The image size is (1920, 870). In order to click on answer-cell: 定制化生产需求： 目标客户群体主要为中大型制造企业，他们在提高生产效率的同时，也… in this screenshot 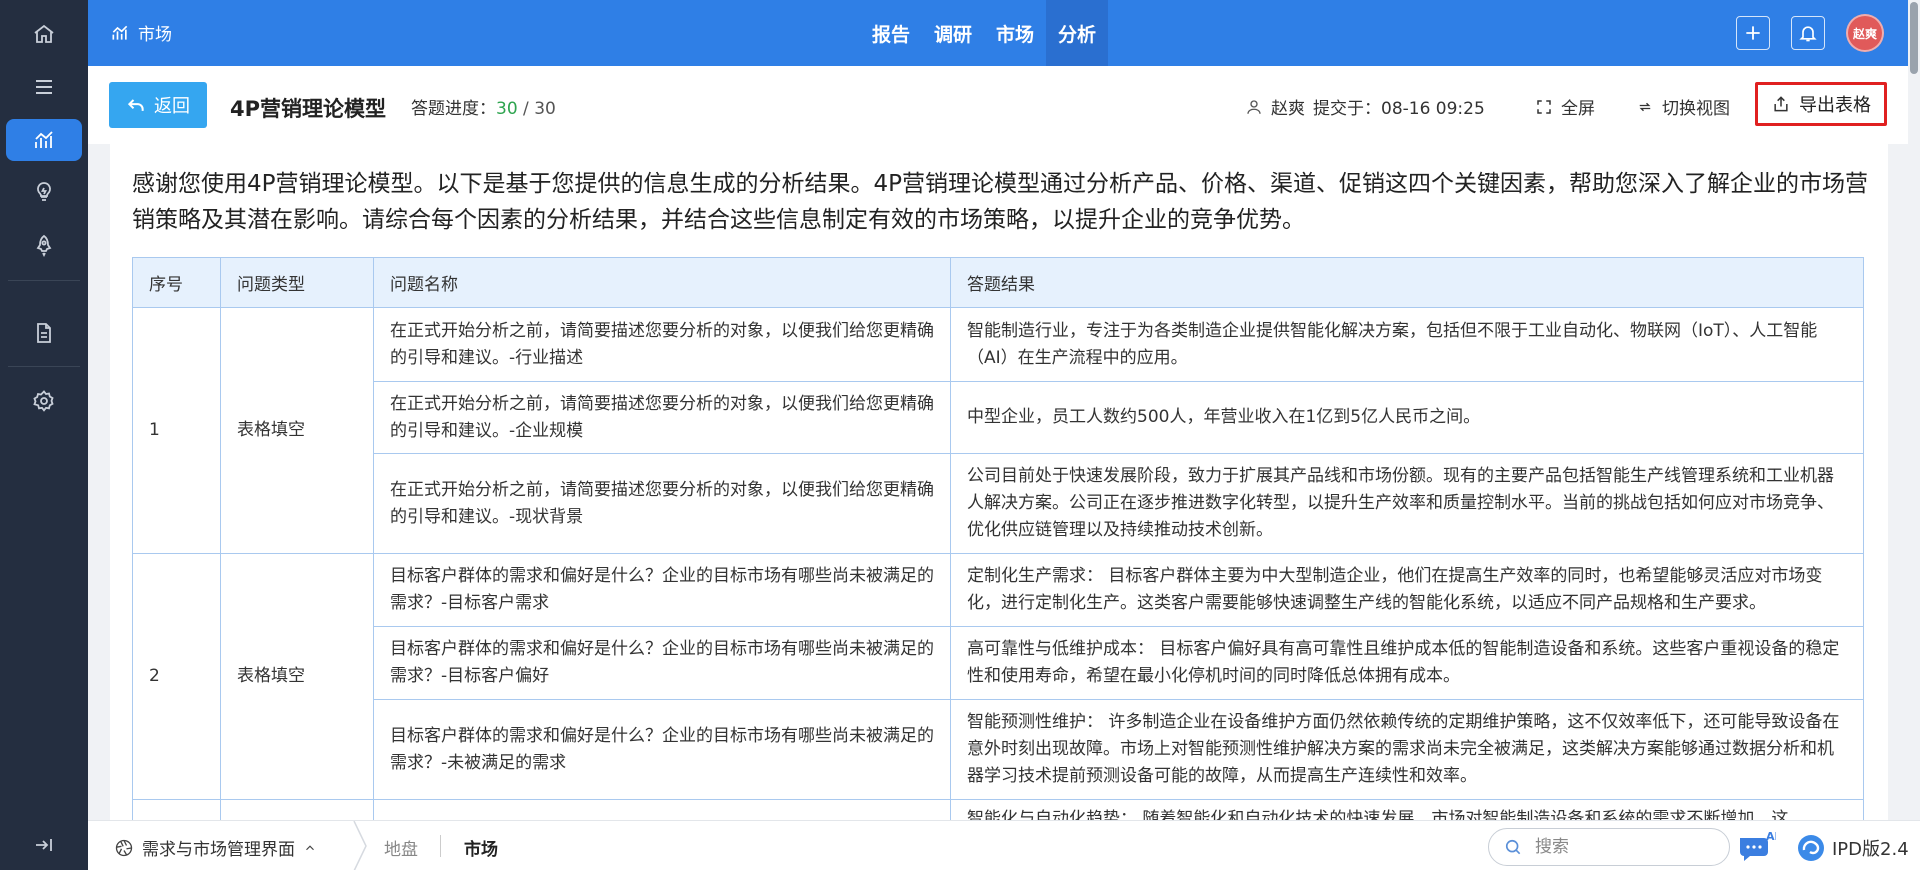, I will do `click(1407, 590)`.